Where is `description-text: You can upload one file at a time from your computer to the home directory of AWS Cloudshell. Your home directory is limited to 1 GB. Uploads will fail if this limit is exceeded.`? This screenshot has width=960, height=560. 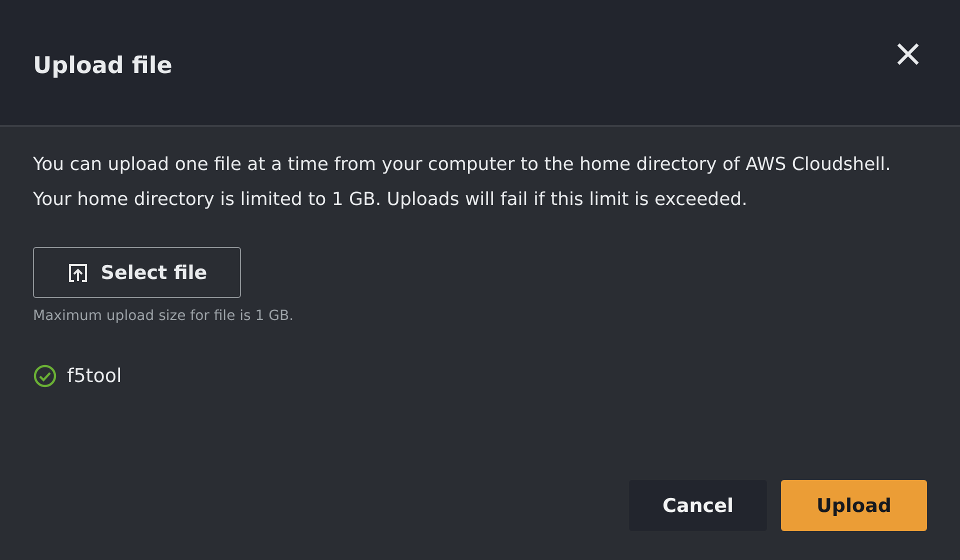 description-text: You can upload one file at a time from your computer to the home directory of AWS Cloudshell. Your home directory is limited to 1 GB. Uploads will fail if this limit is exceeded. is located at coordinates (462, 182).